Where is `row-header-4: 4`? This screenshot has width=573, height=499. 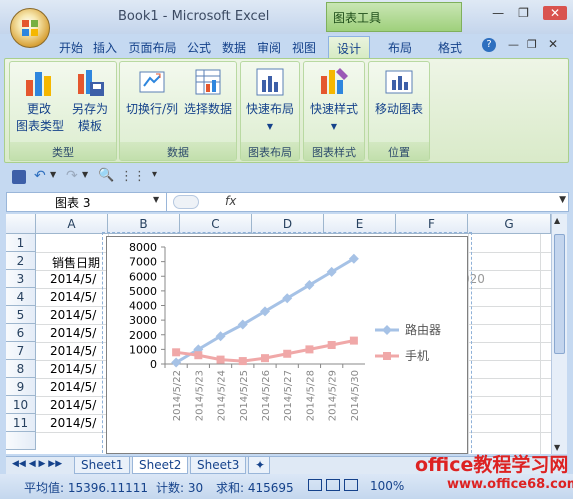 row-header-4: 4 is located at coordinates (21, 297).